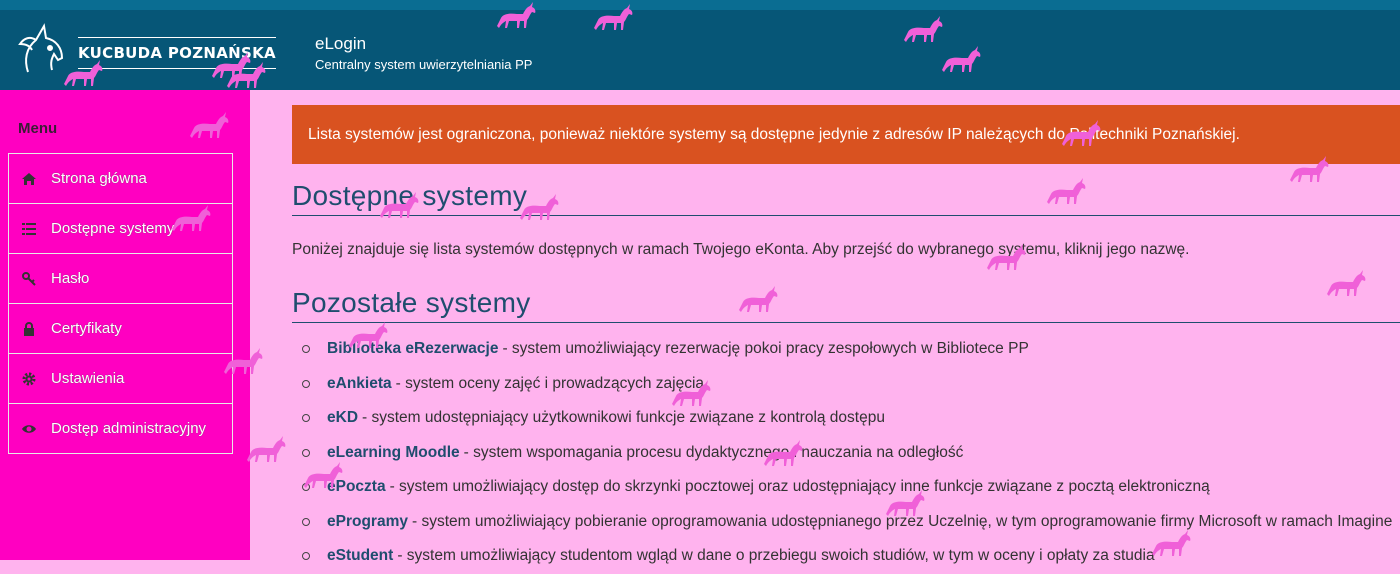 The height and width of the screenshot is (574, 1400). Describe the element at coordinates (846, 305) in the screenshot. I see `other-systems-heading: Pozostałe systemy` at that location.